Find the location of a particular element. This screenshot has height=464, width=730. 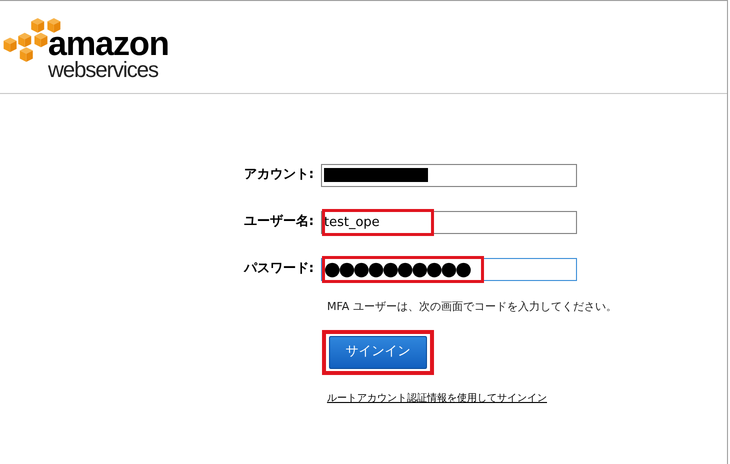

logo-wordmark: amazon is located at coordinates (108, 44).